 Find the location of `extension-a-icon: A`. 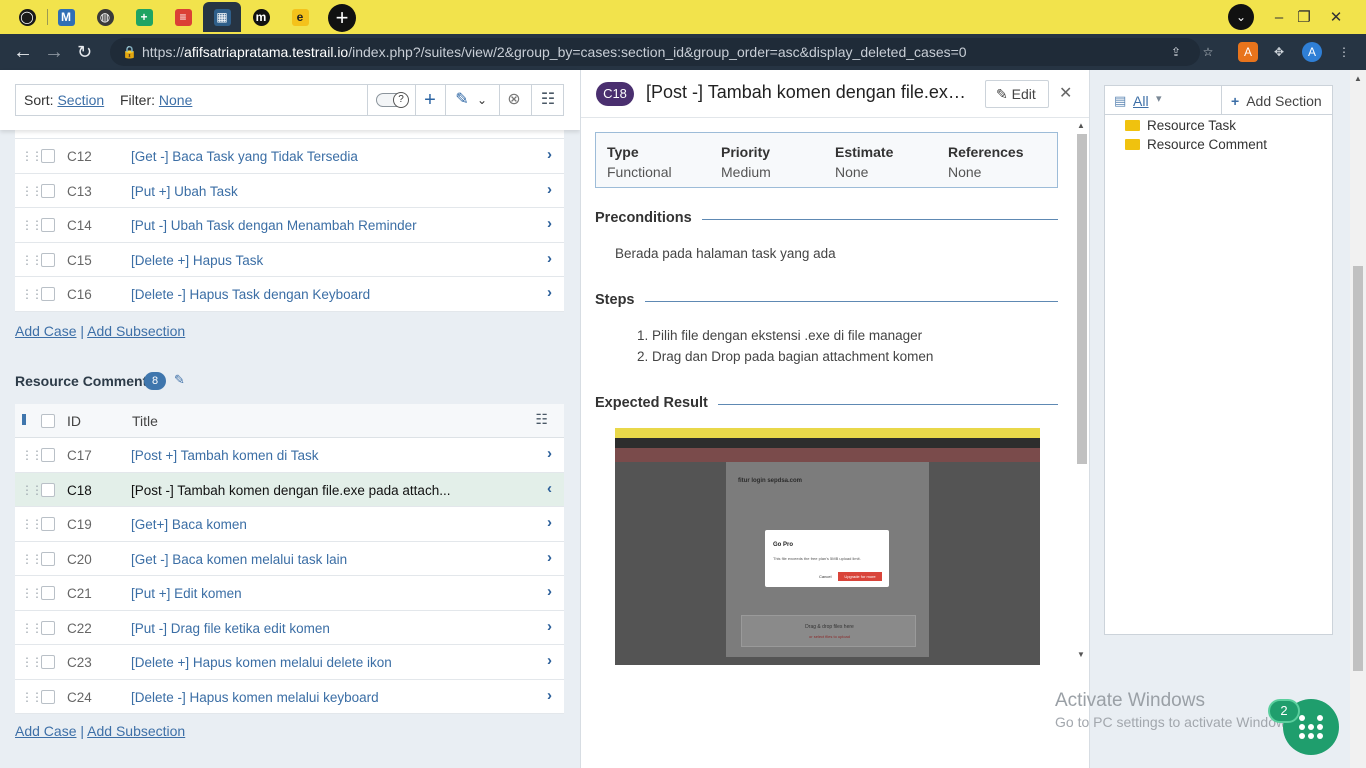

extension-a-icon: A is located at coordinates (1248, 52).